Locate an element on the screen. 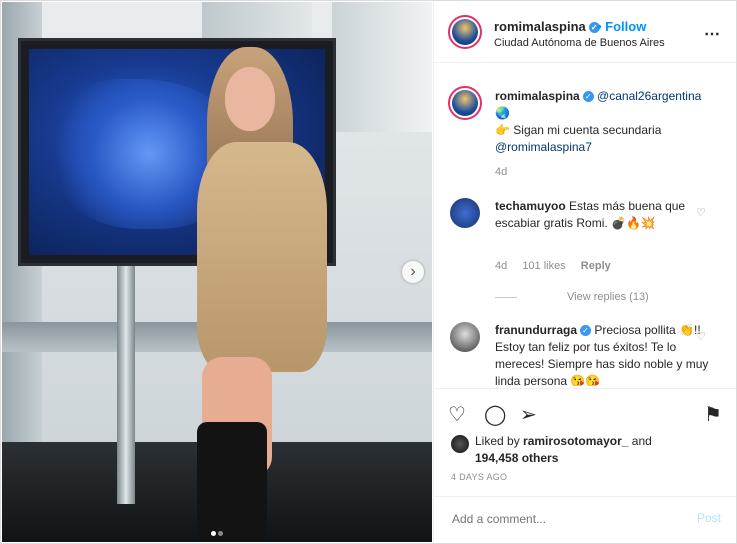 This screenshot has width=737, height=544. monitor-pole is located at coordinates (126, 384).